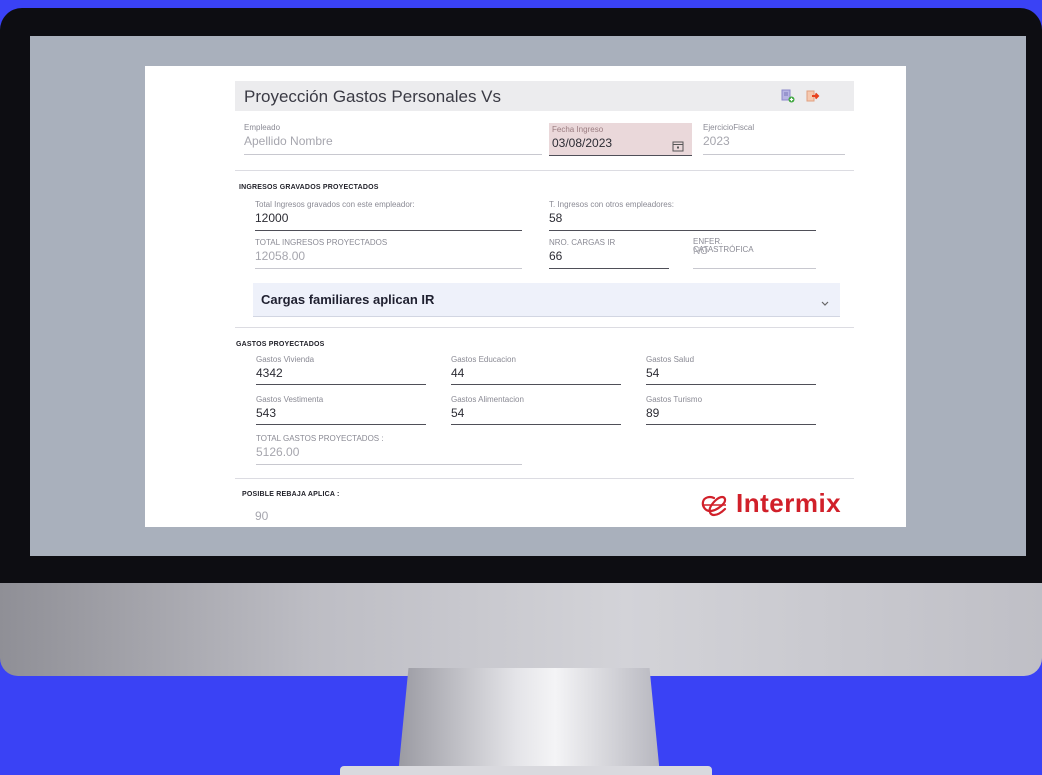 This screenshot has width=1042, height=775. I want to click on fecha-ingreso-value: 03/08/2023, so click(582, 143).